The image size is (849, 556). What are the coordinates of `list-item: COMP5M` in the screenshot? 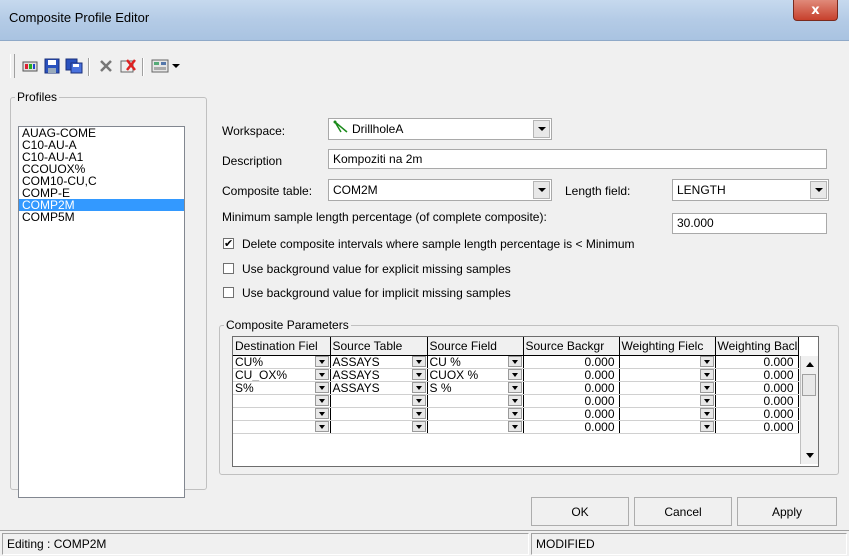 It's located at (101, 217).